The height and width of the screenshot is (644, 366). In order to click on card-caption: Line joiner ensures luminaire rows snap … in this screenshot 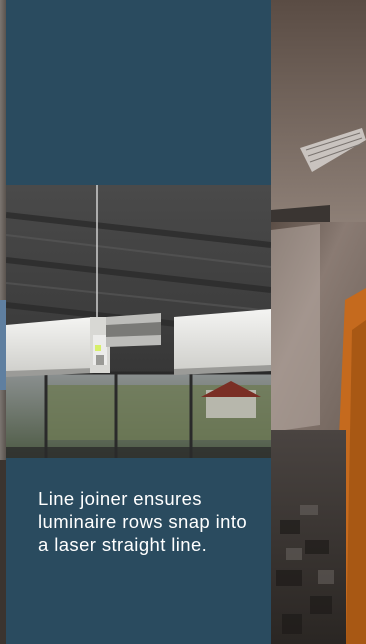, I will do `click(143, 521)`.